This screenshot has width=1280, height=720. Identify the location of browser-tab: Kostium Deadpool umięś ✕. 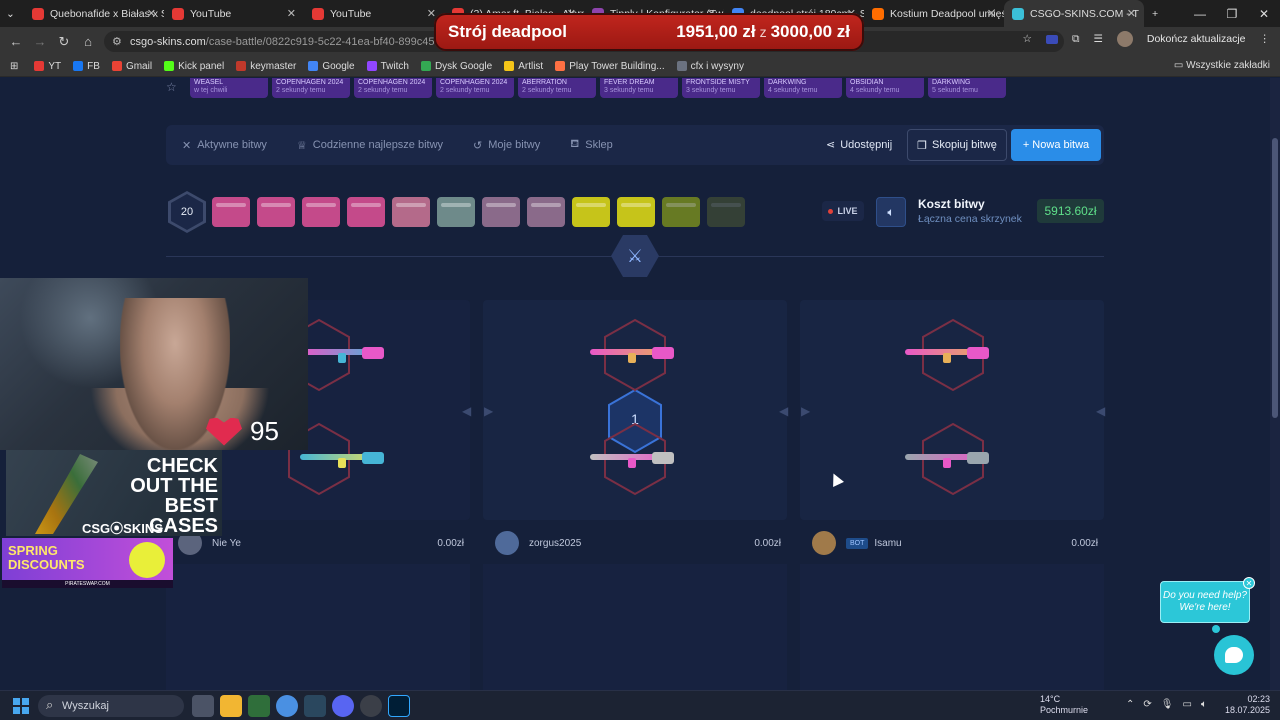
(934, 13).